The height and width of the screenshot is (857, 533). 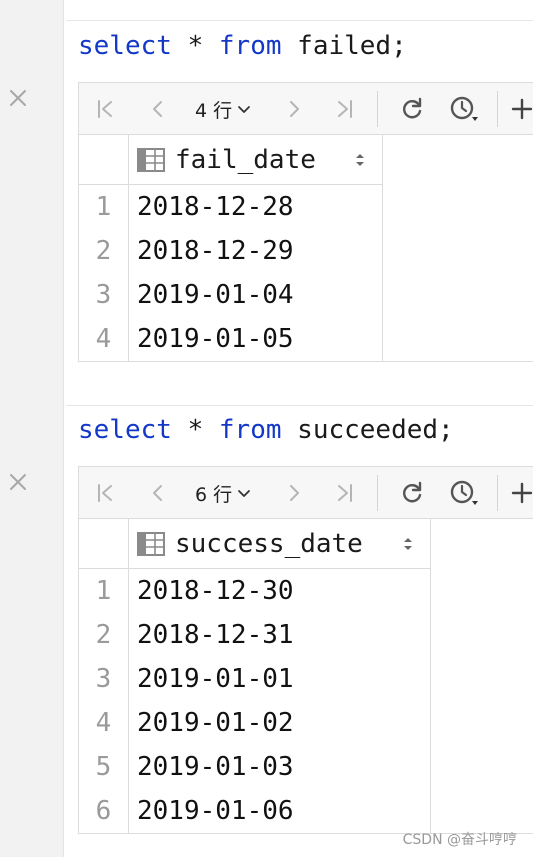 I want to click on row-number: 5, so click(x=103, y=767).